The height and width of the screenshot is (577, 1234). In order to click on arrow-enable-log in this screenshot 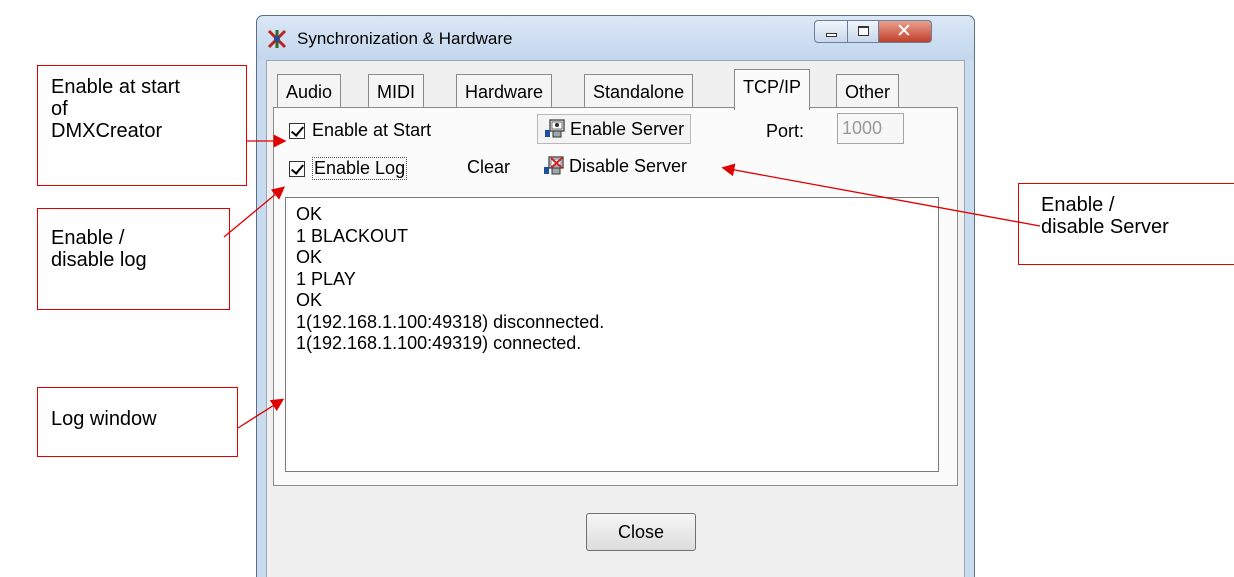, I will do `click(254, 212)`.